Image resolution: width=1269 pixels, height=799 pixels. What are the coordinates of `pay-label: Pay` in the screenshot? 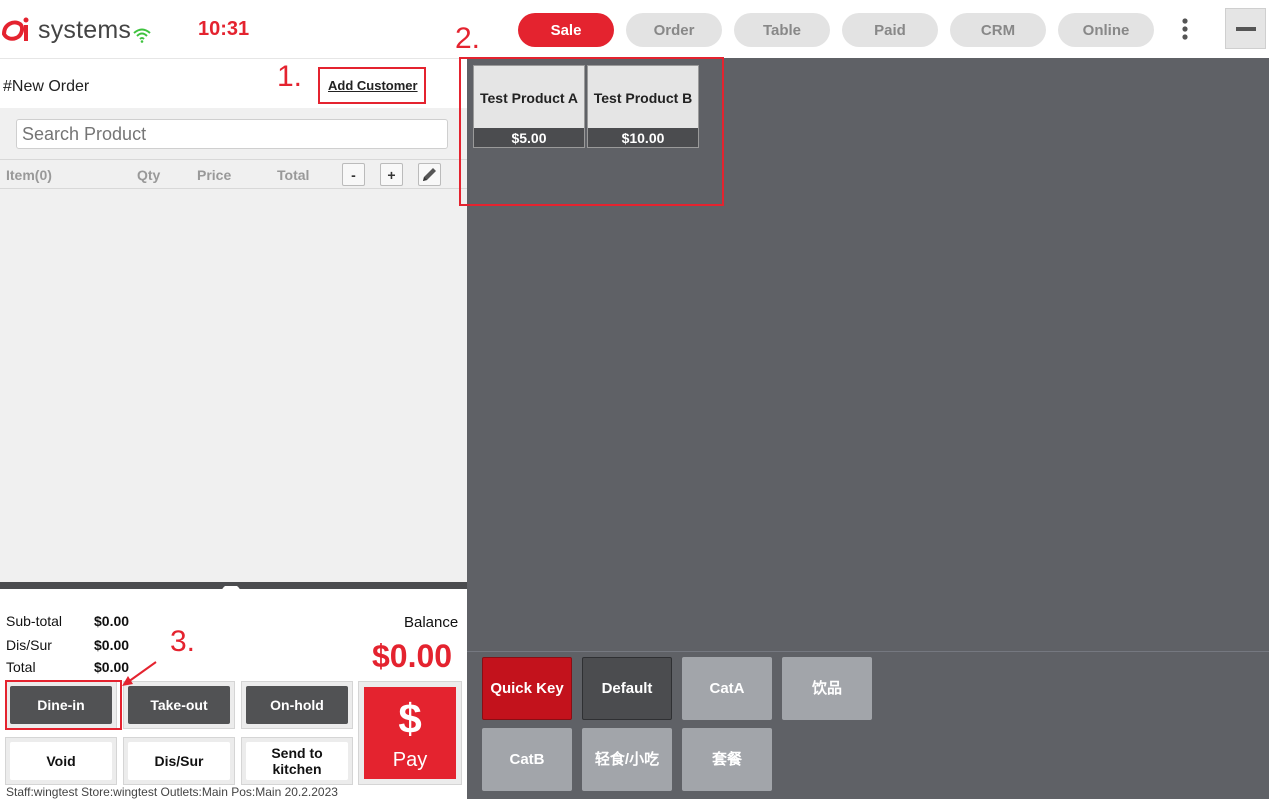 It's located at (410, 760).